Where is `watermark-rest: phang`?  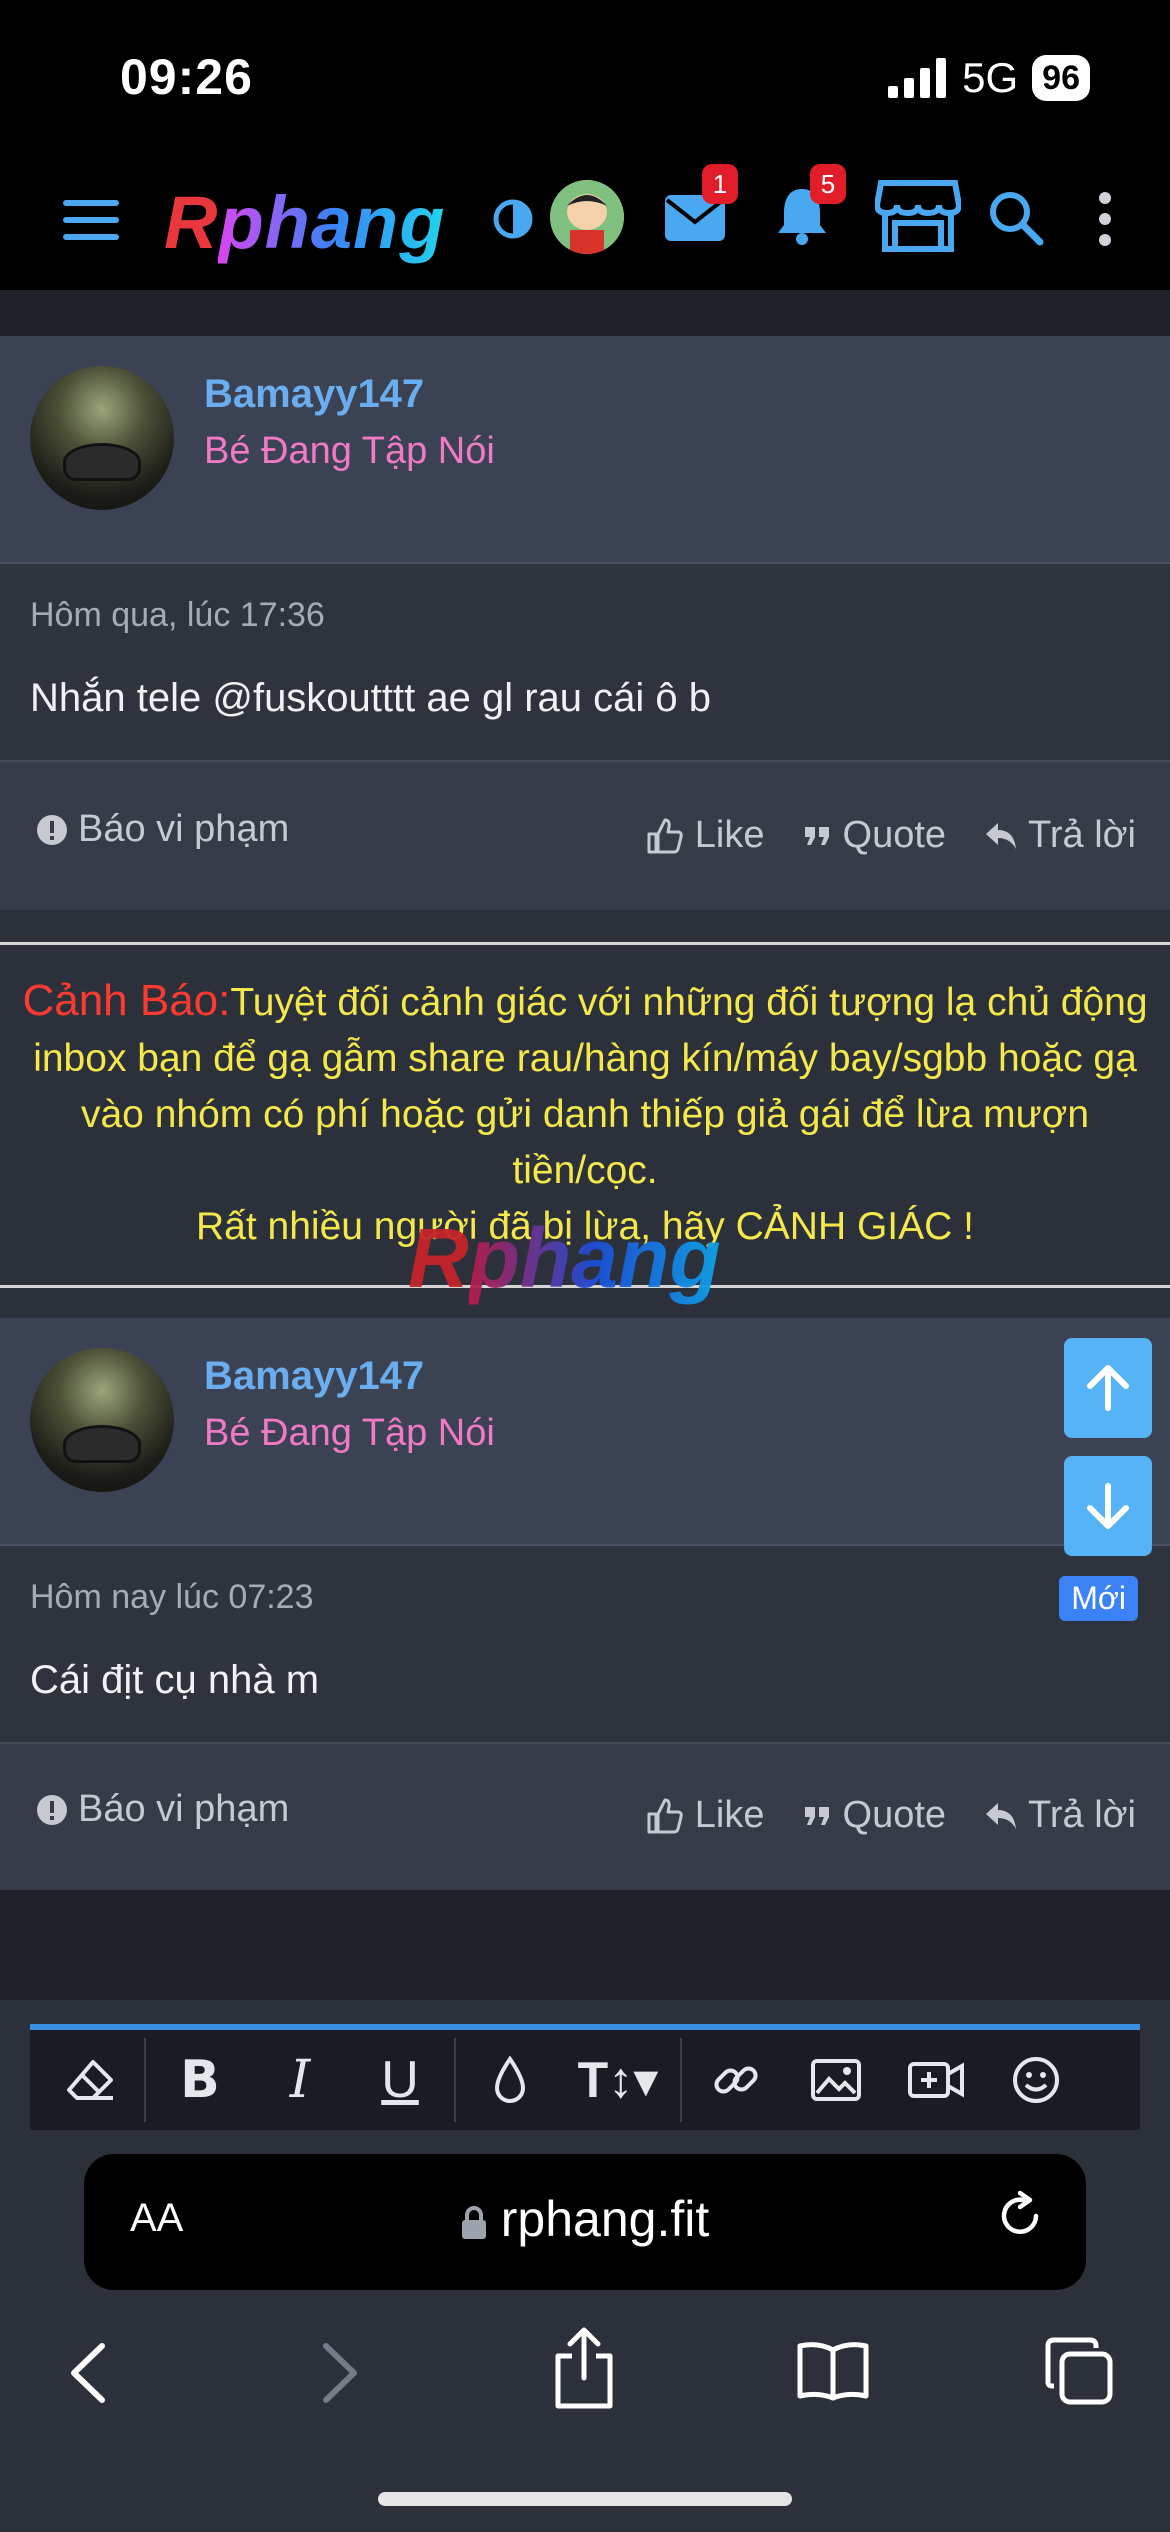
watermark-rest: phang is located at coordinates (594, 1258).